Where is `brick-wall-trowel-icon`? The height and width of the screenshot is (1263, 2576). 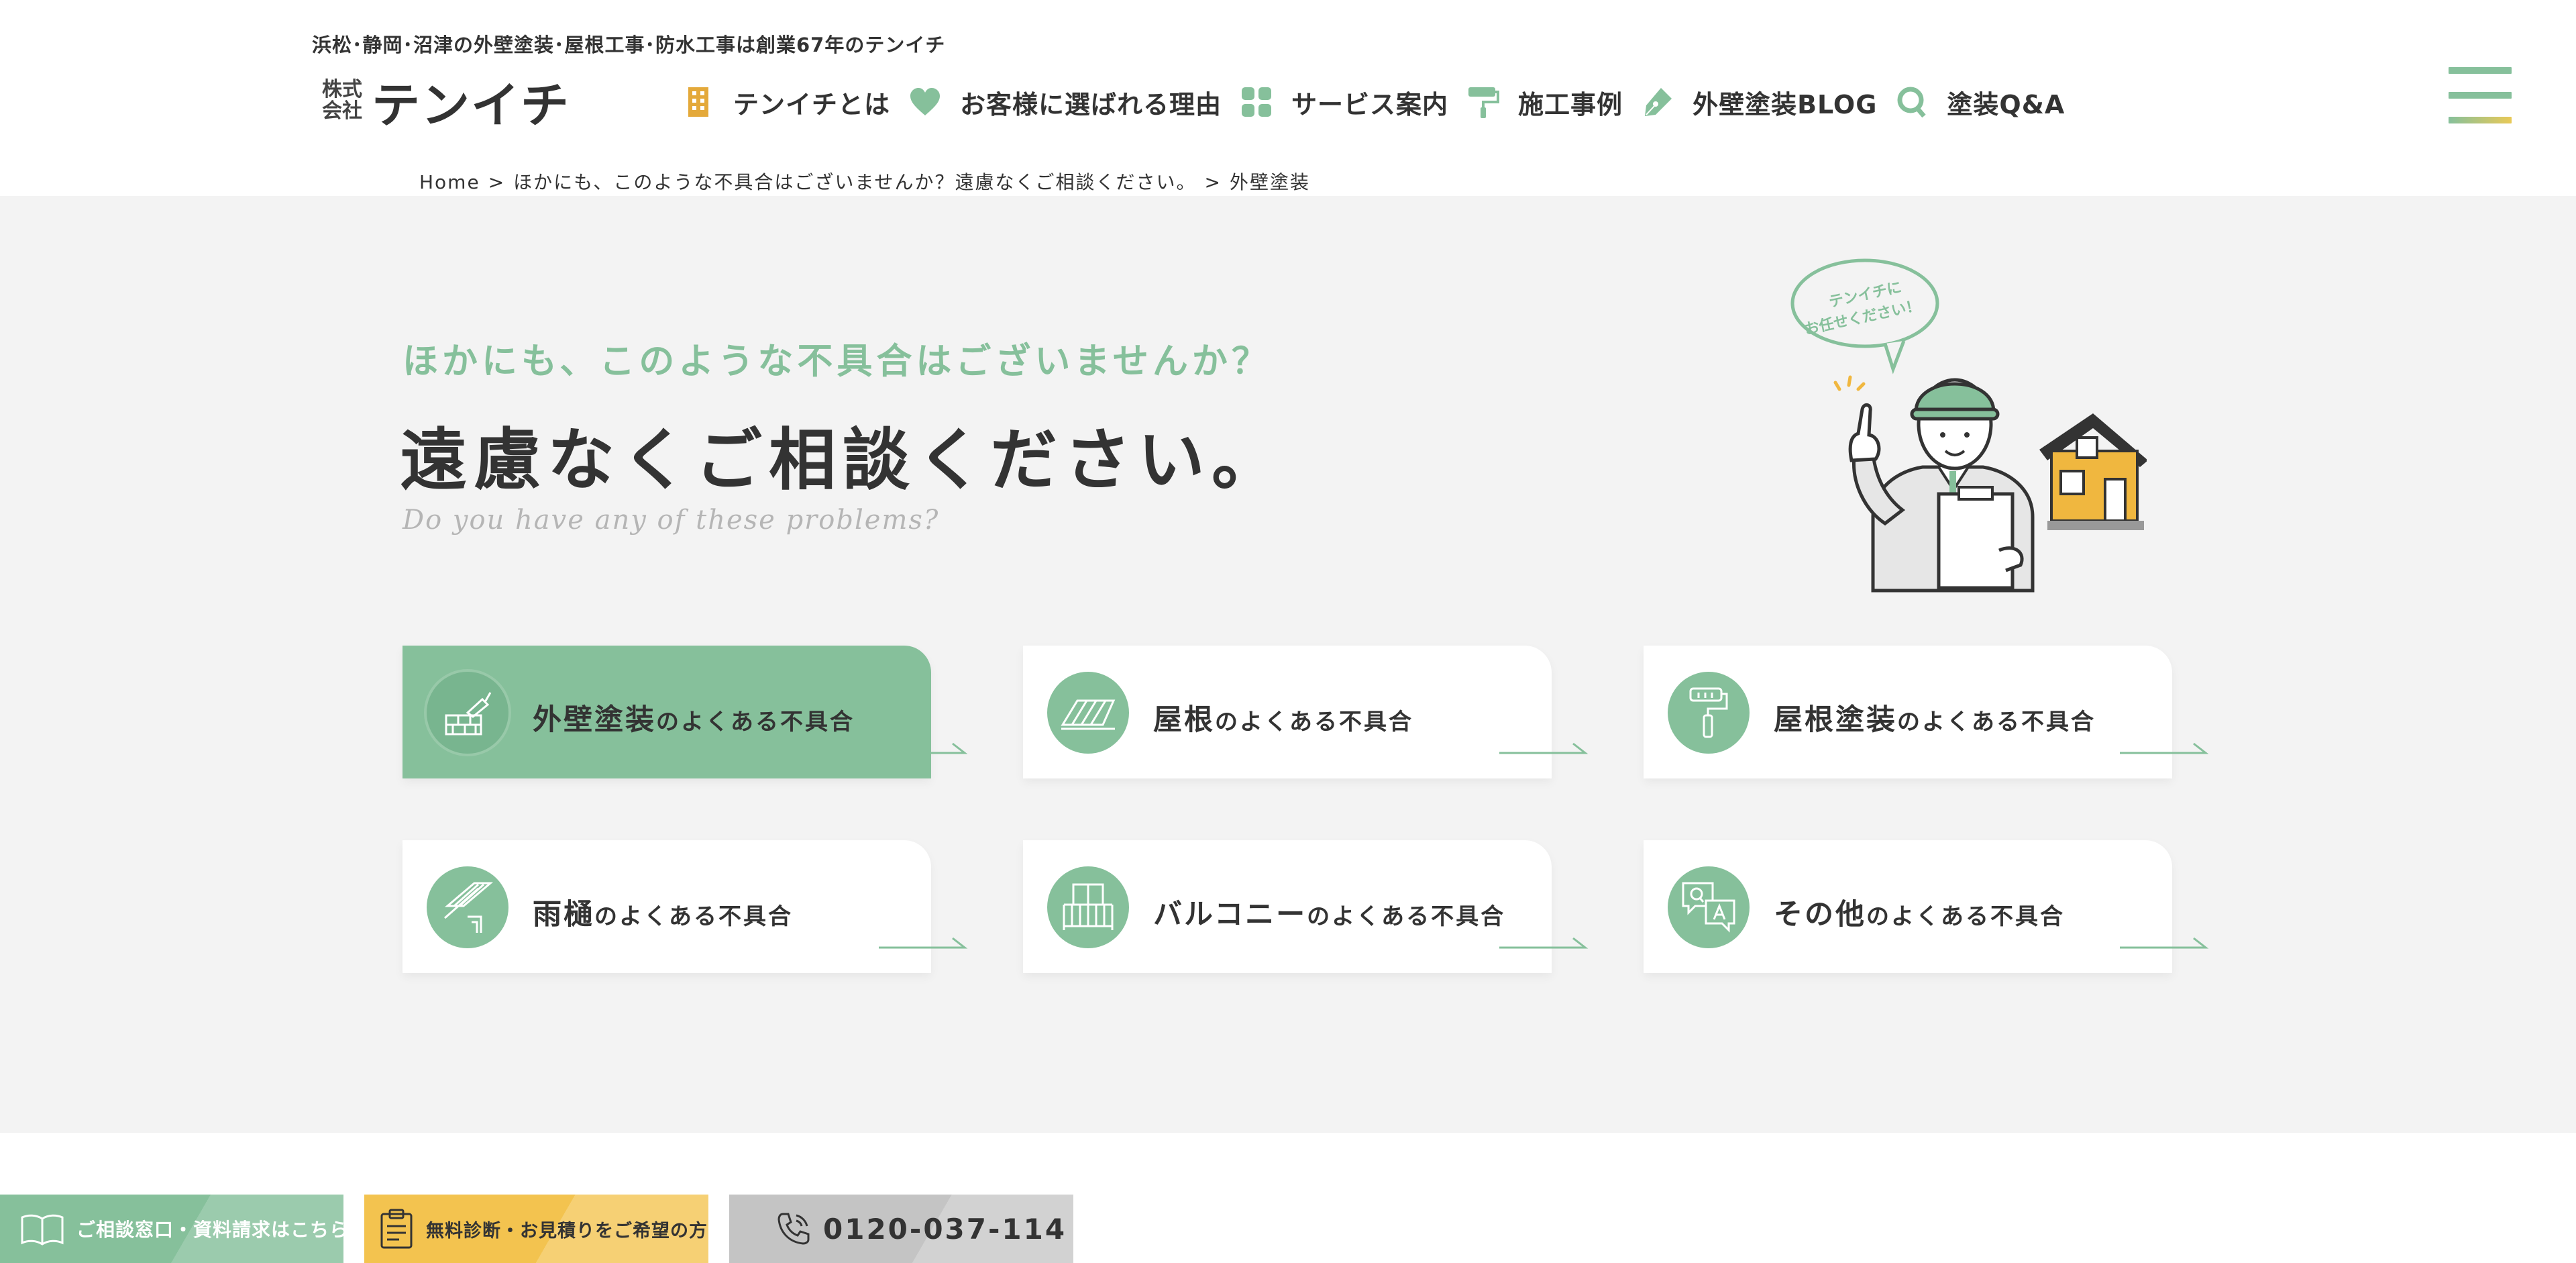 brick-wall-trowel-icon is located at coordinates (467, 713).